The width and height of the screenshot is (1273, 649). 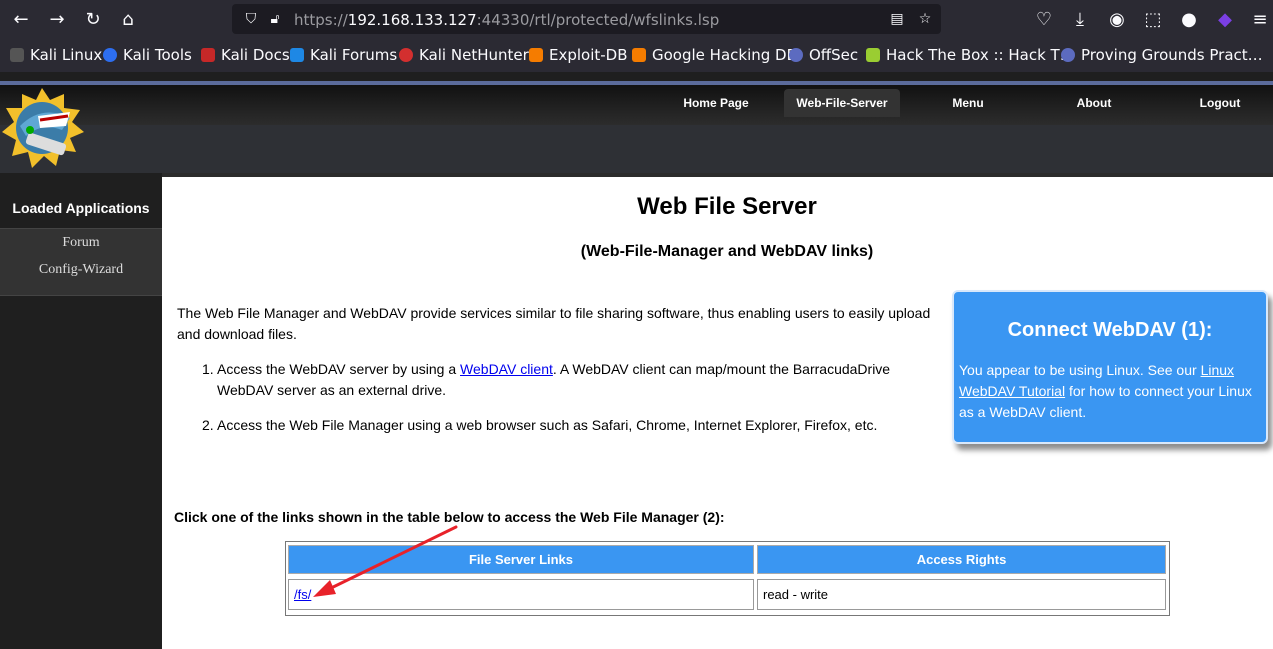 I want to click on htb-icon, so click(x=873, y=55).